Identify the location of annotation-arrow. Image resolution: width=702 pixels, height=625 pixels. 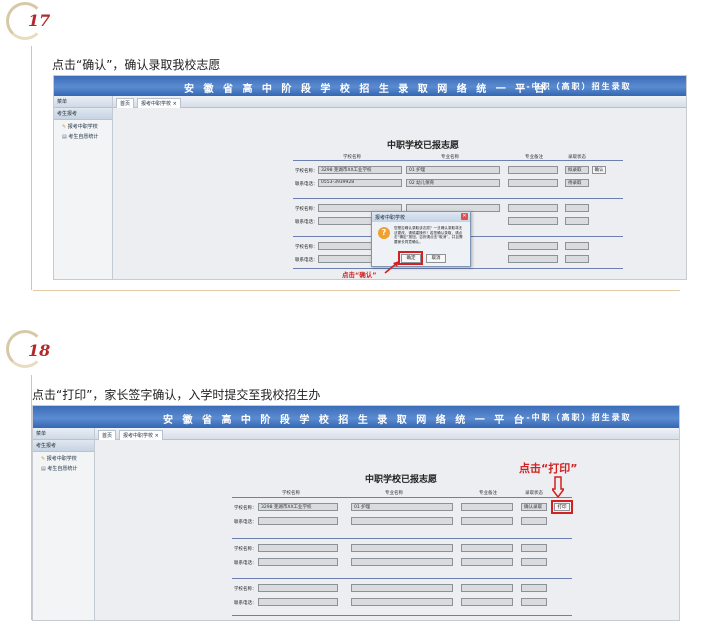
(558, 487).